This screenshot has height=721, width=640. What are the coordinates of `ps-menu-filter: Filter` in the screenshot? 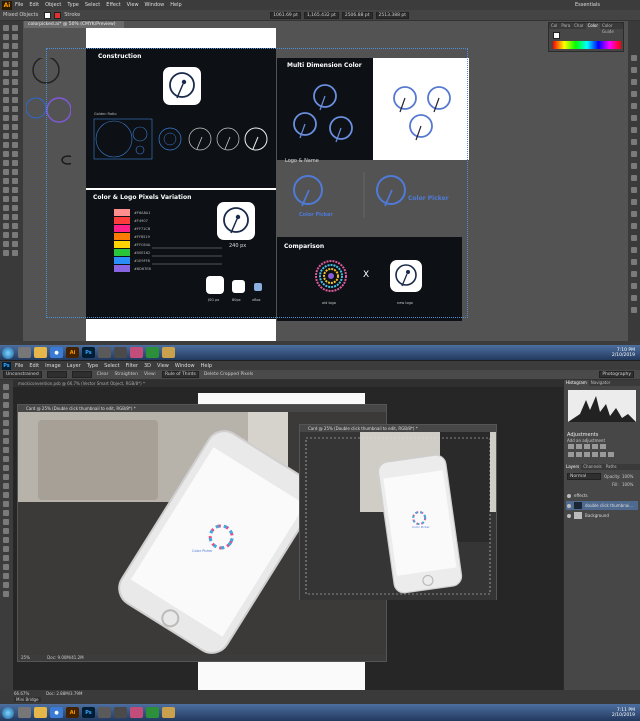 It's located at (132, 366).